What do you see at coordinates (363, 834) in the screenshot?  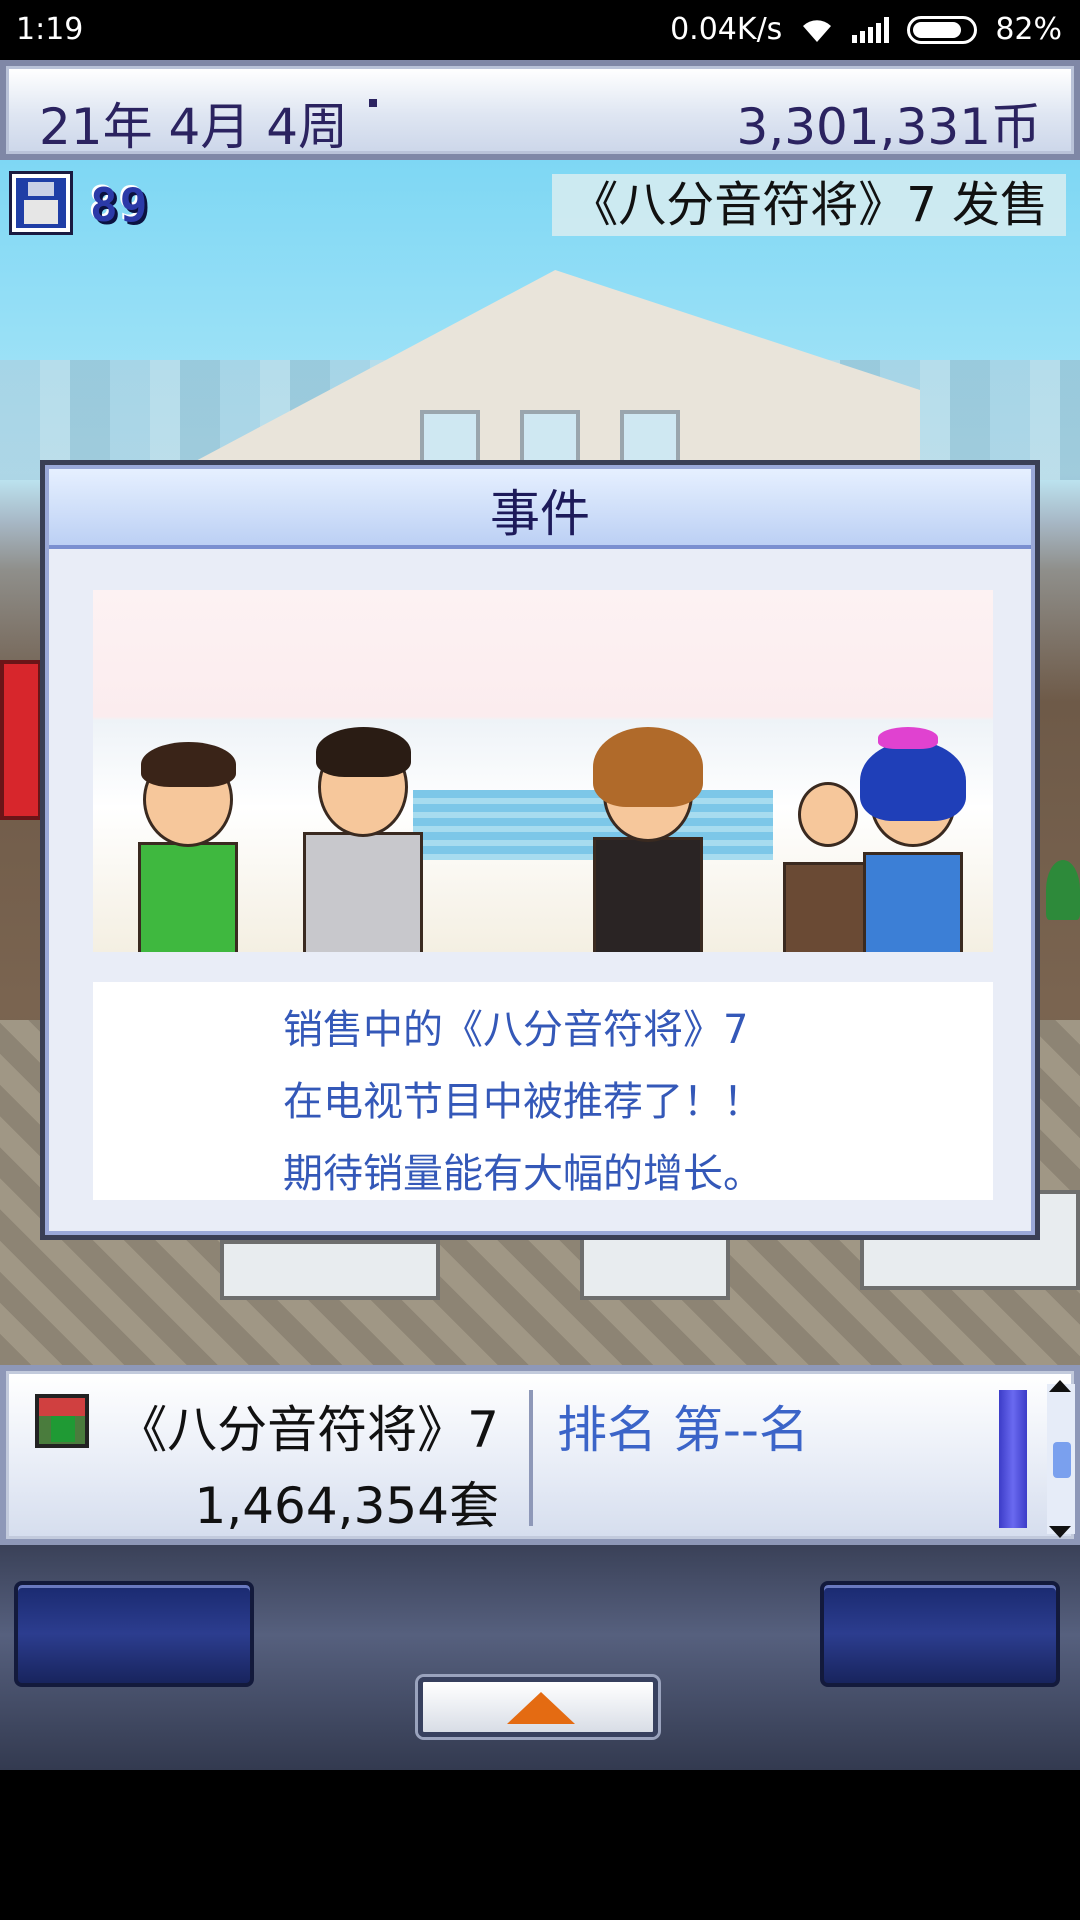 I see `character-gray-suit` at bounding box center [363, 834].